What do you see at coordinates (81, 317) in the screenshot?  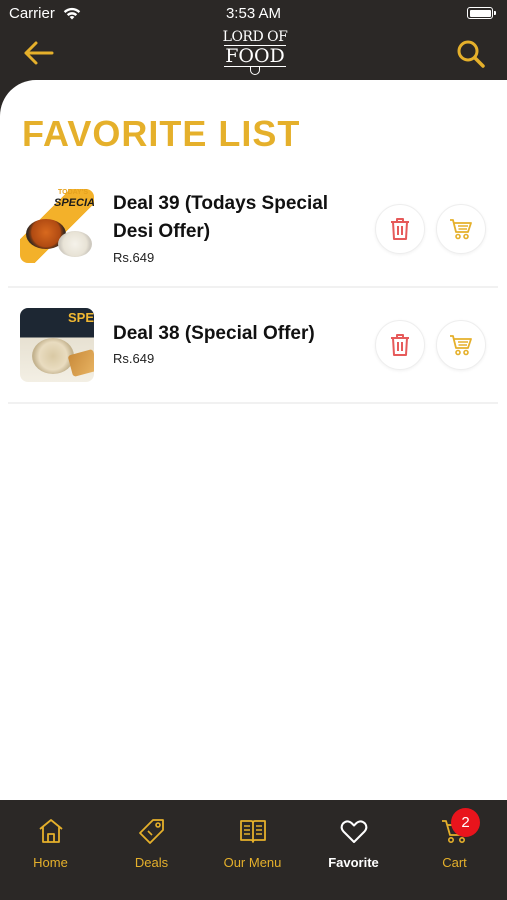 I see `thumb-label: SPEC` at bounding box center [81, 317].